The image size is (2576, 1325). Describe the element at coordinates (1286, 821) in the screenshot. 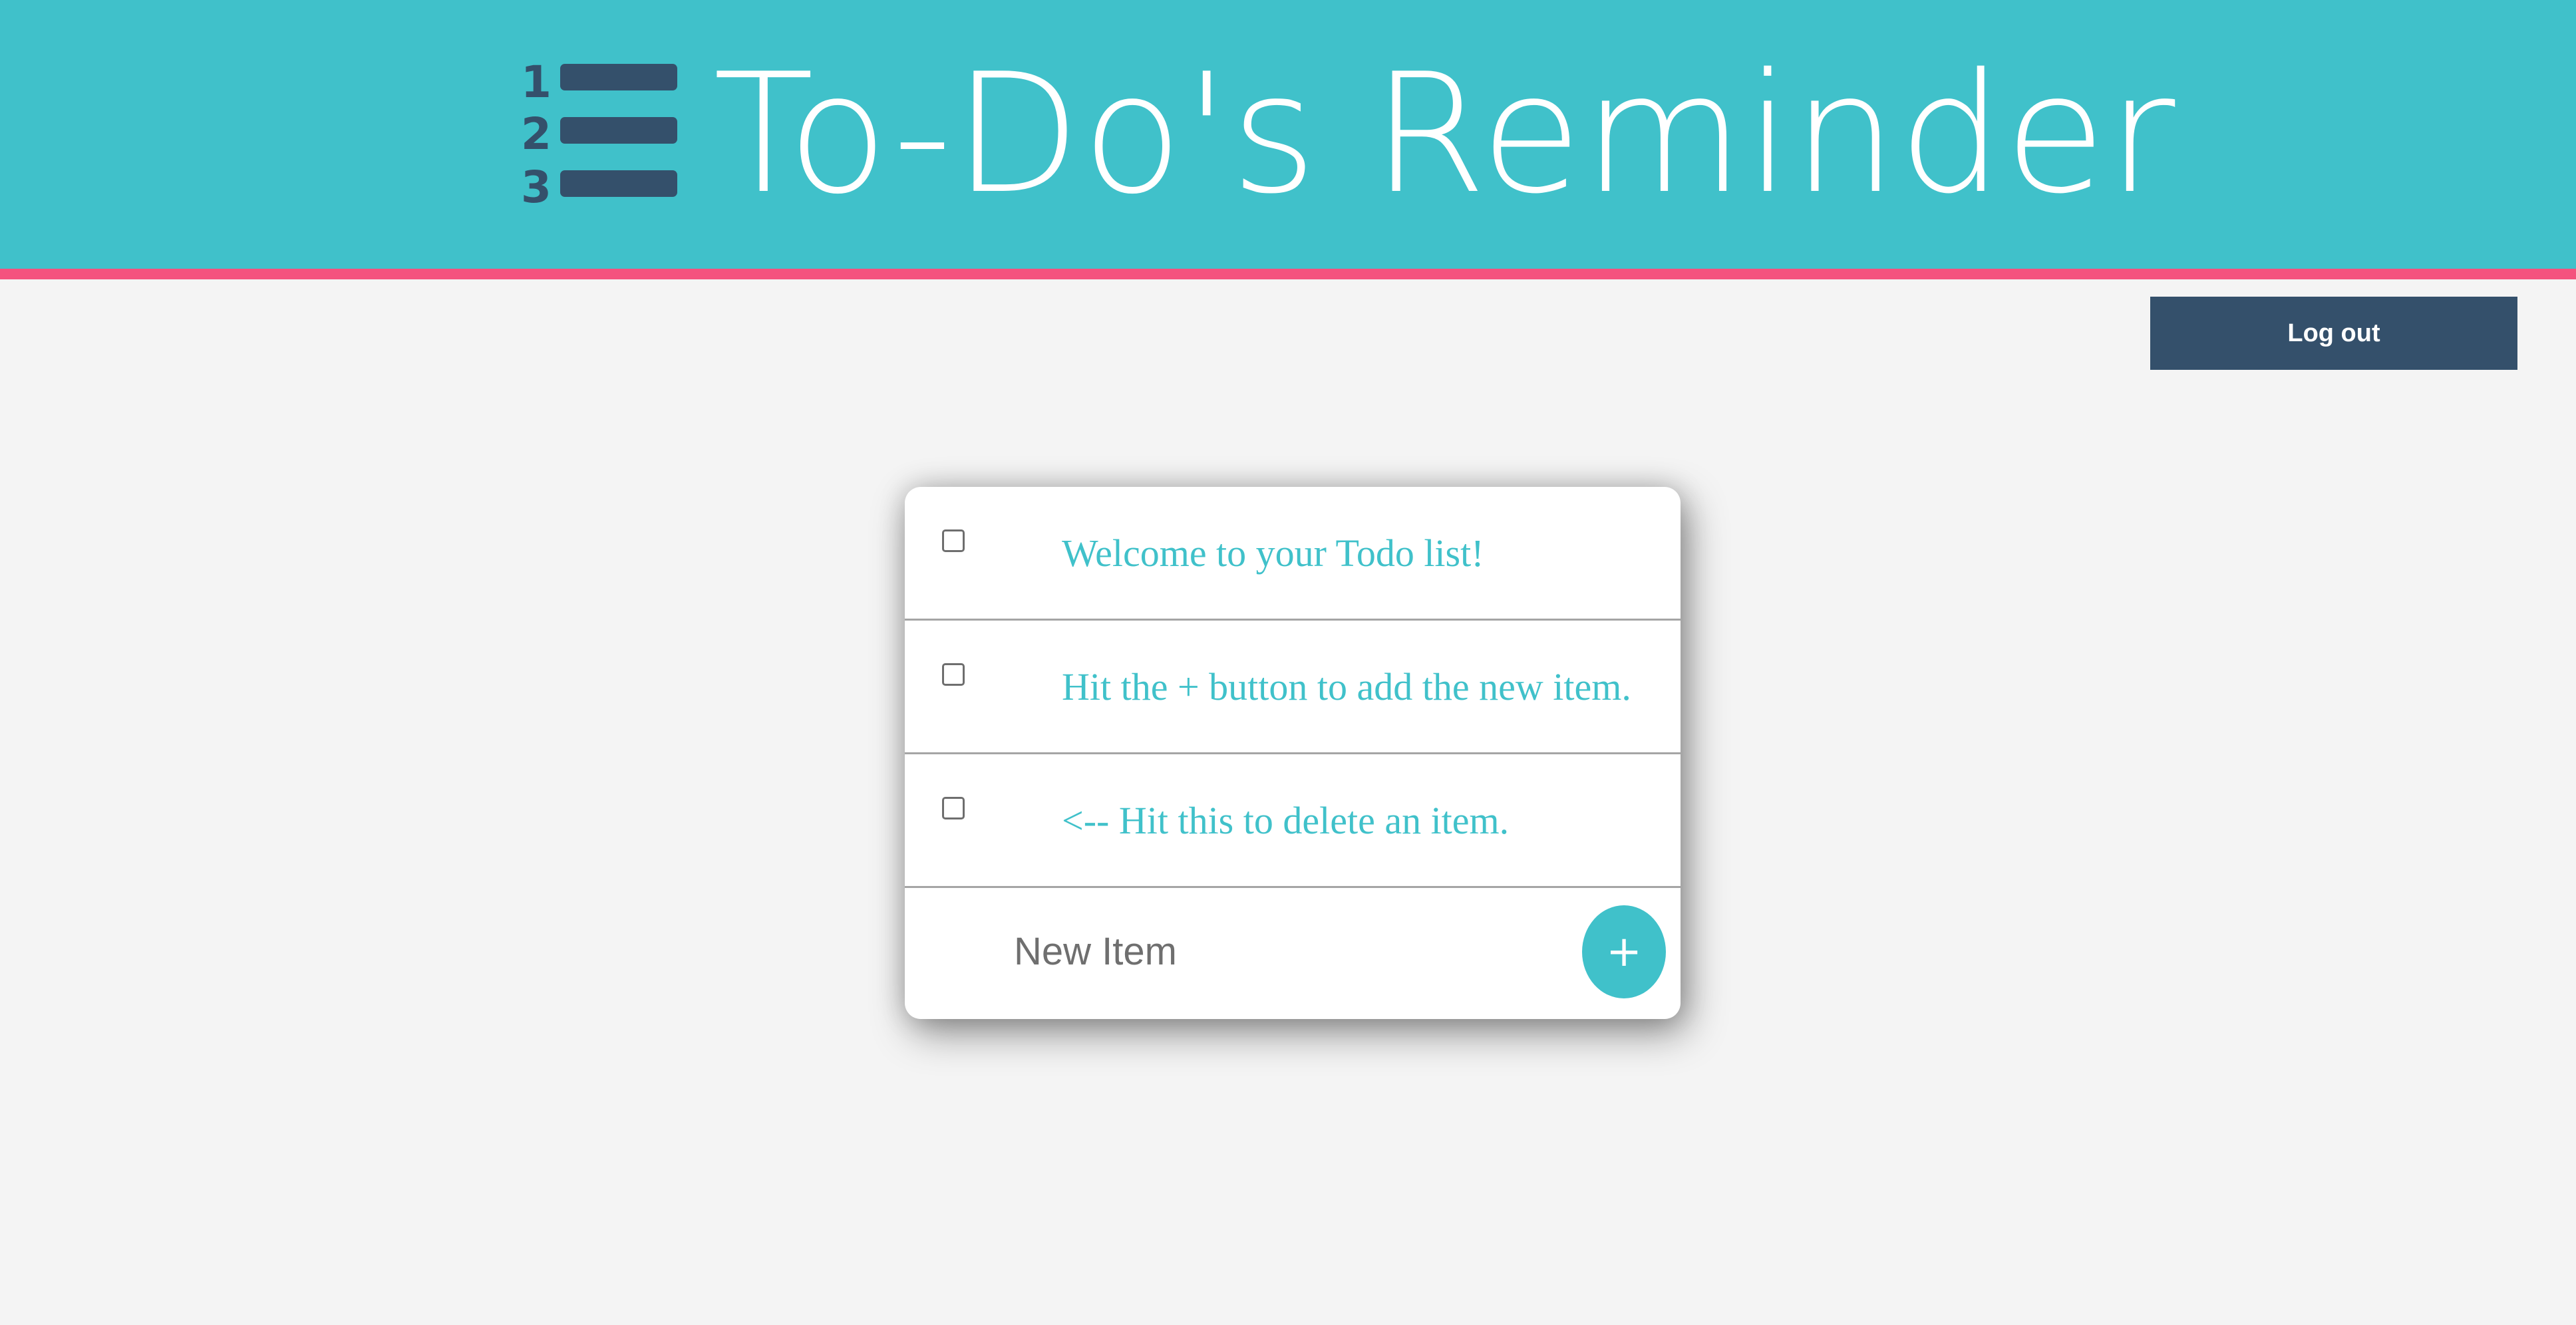

I see `todo-item-text: <-- Hit this to delete an item.` at that location.